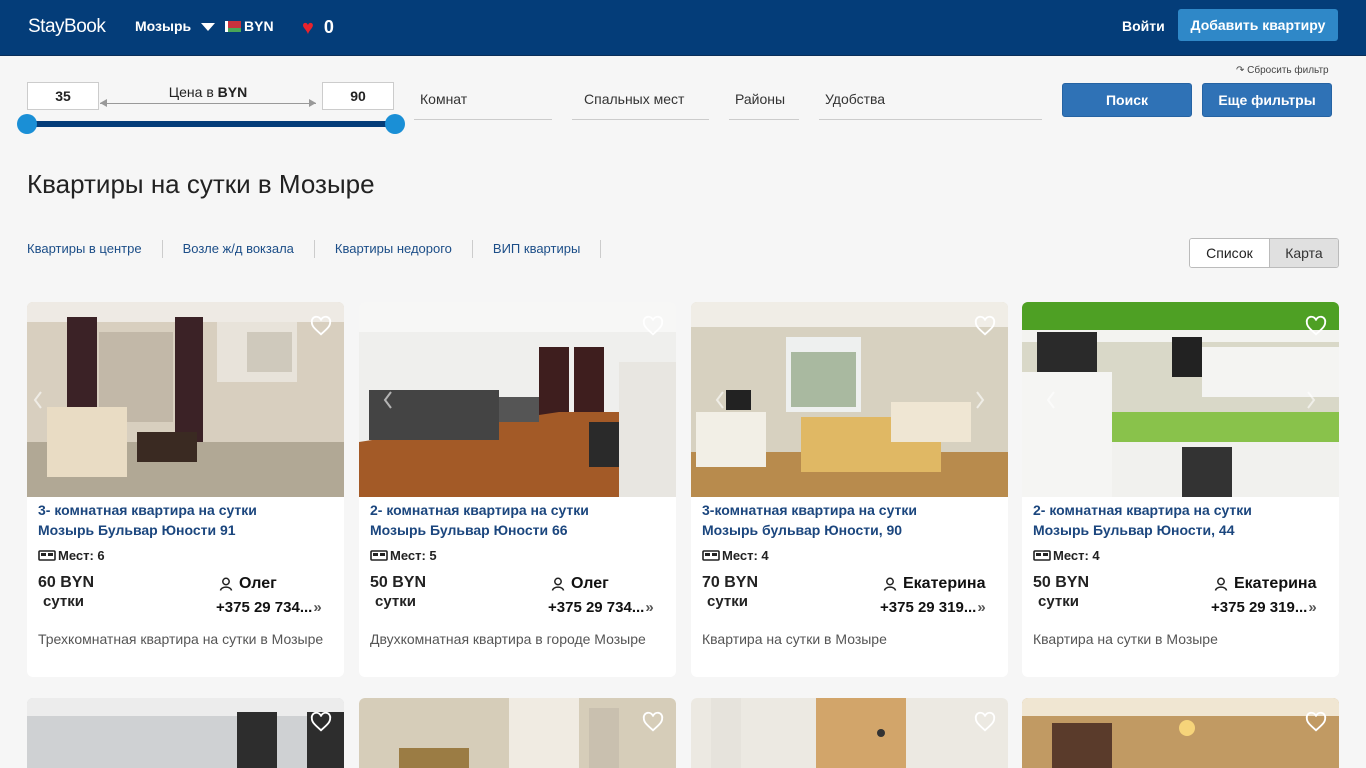 The width and height of the screenshot is (1366, 768). Describe the element at coordinates (328, 27) in the screenshot. I see `favorites-count: 0` at that location.